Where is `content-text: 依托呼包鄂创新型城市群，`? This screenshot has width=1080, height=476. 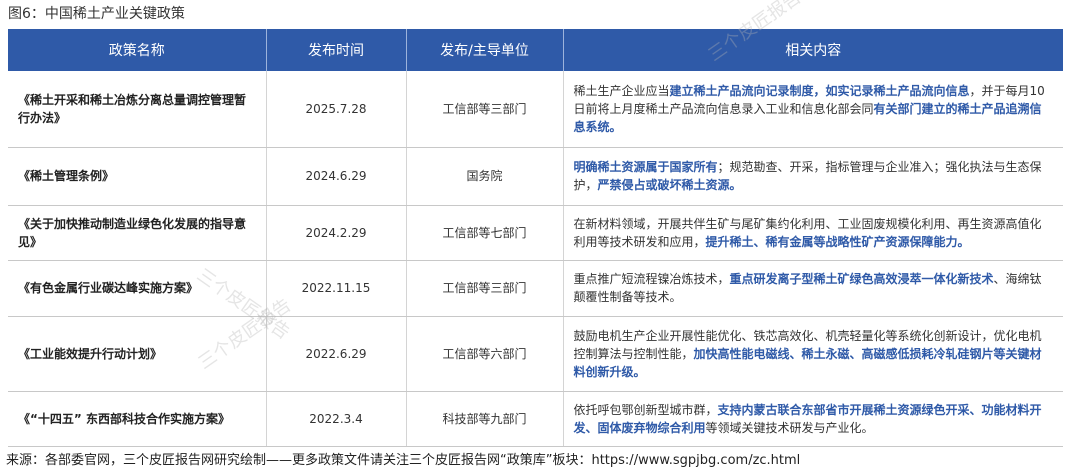 content-text: 依托呼包鄂创新型城市群， is located at coordinates (645, 409).